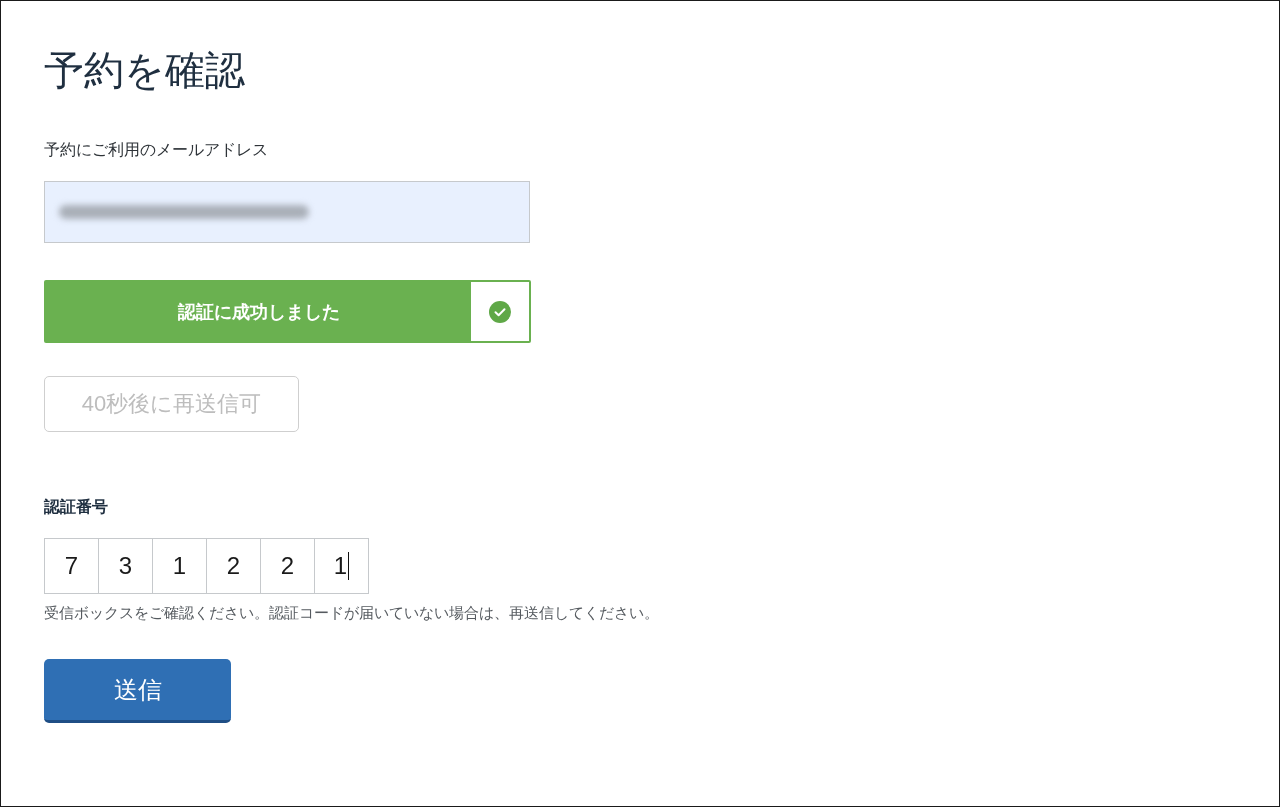 The image size is (1280, 807). What do you see at coordinates (287, 212) in the screenshot?
I see `email-input-field` at bounding box center [287, 212].